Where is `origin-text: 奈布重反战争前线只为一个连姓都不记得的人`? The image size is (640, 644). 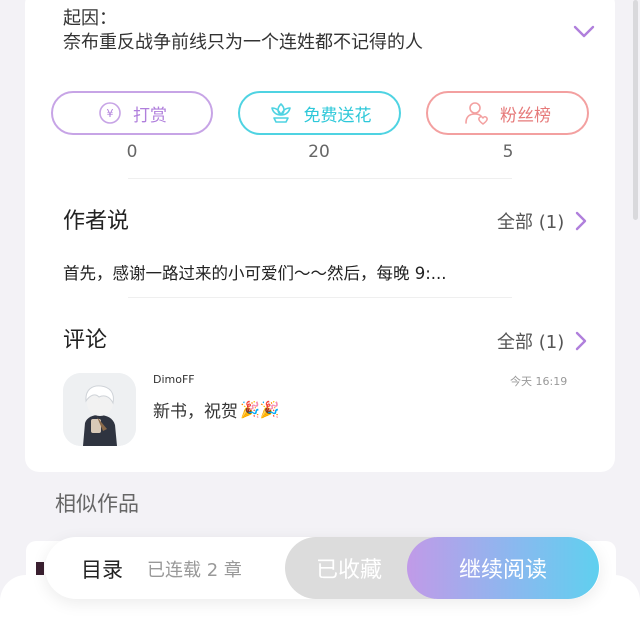
origin-text: 奈布重反战争前线只为一个连姓都不记得的人 is located at coordinates (243, 42).